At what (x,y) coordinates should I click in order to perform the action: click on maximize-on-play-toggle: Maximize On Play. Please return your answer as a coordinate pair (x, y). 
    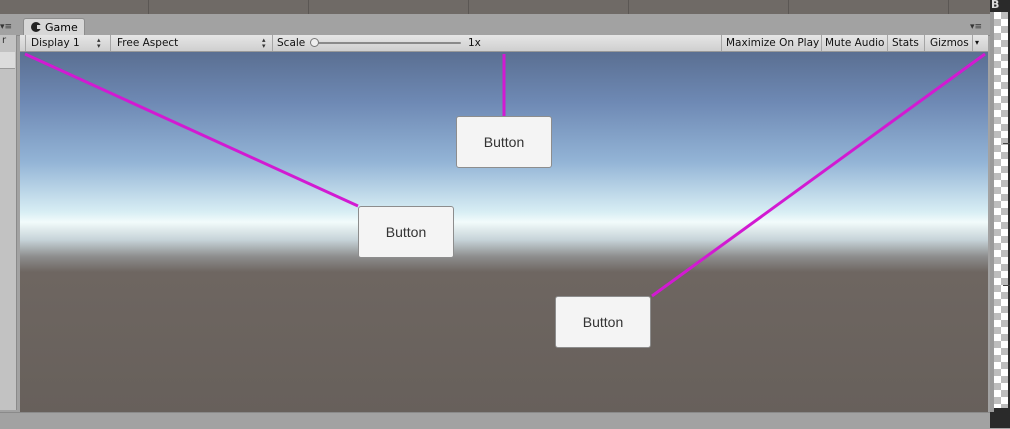
    Looking at the image, I should click on (772, 43).